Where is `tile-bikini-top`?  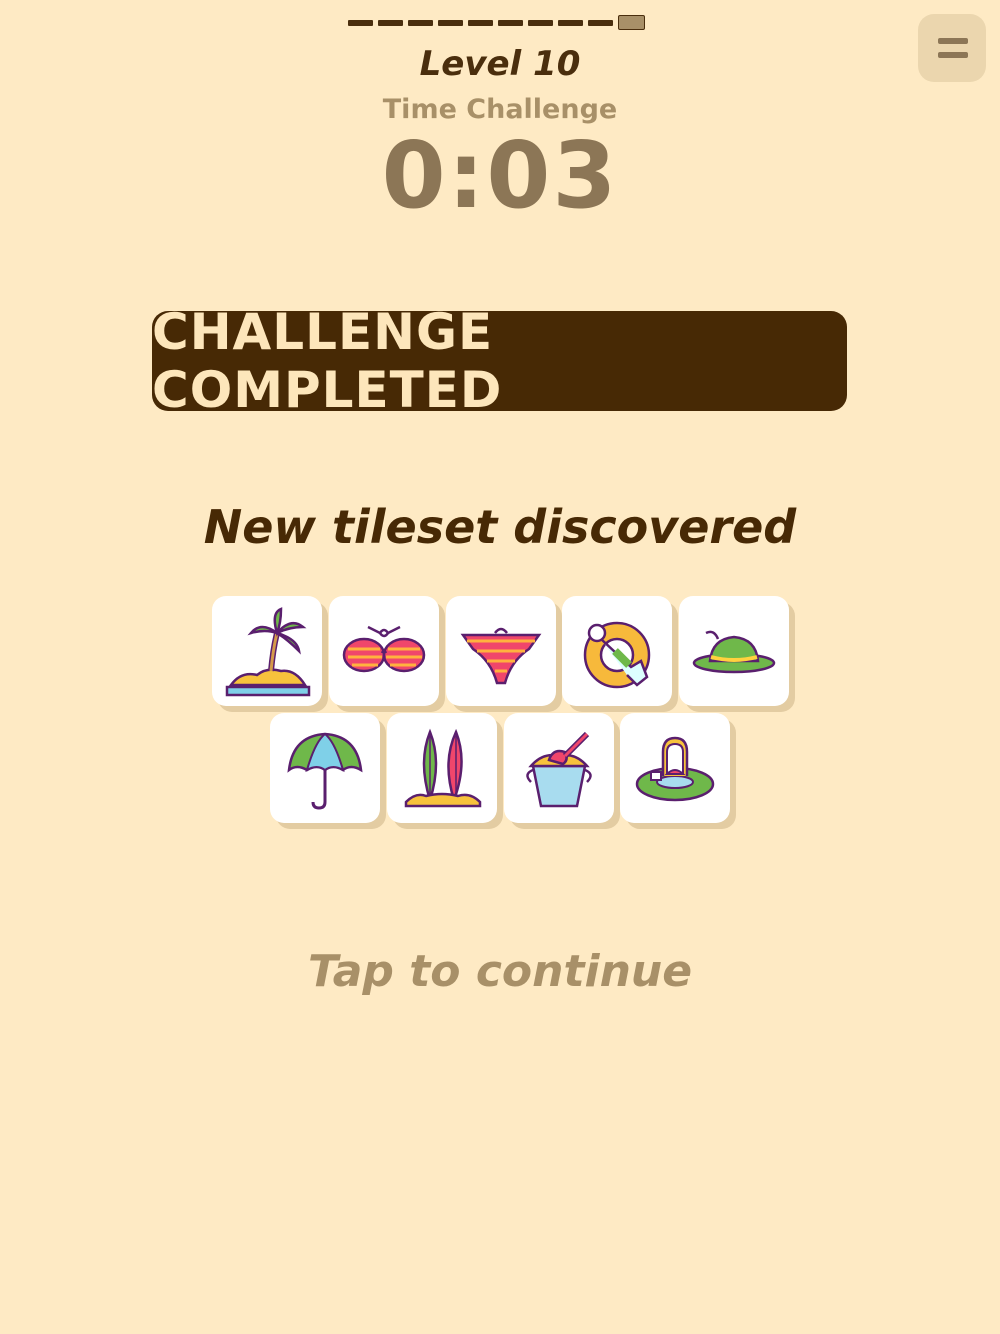
tile-bikini-top is located at coordinates (384, 651).